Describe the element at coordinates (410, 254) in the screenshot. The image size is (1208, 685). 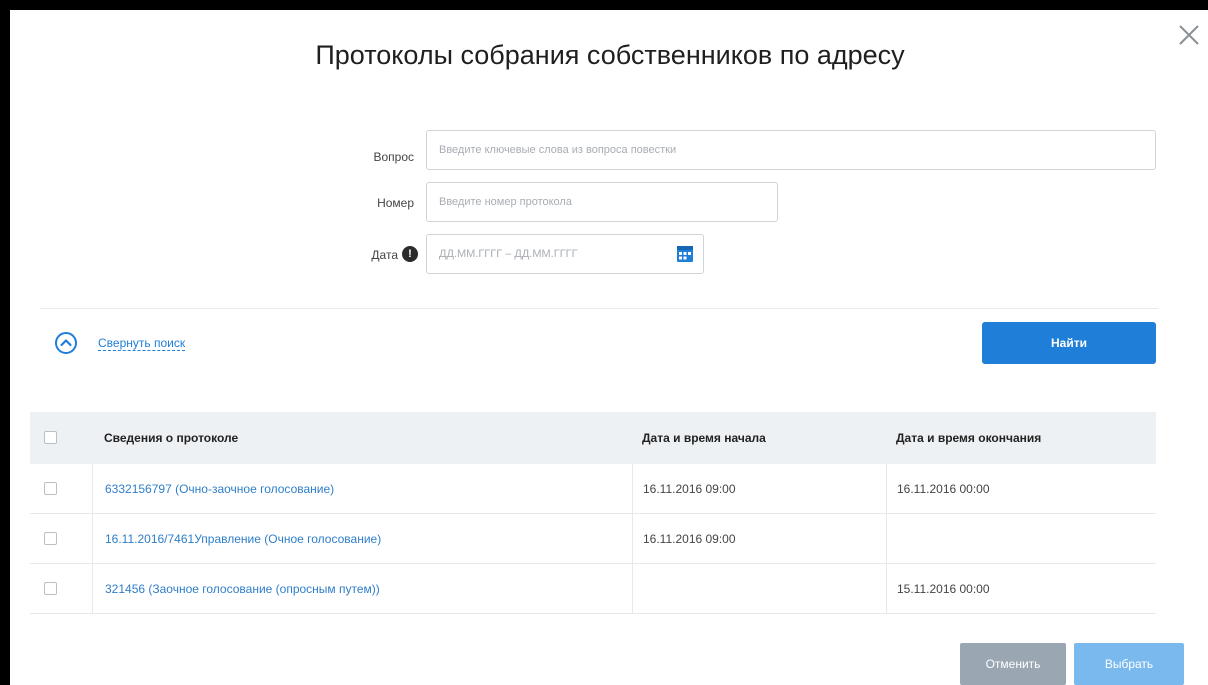
I see `info-icon: !` at that location.